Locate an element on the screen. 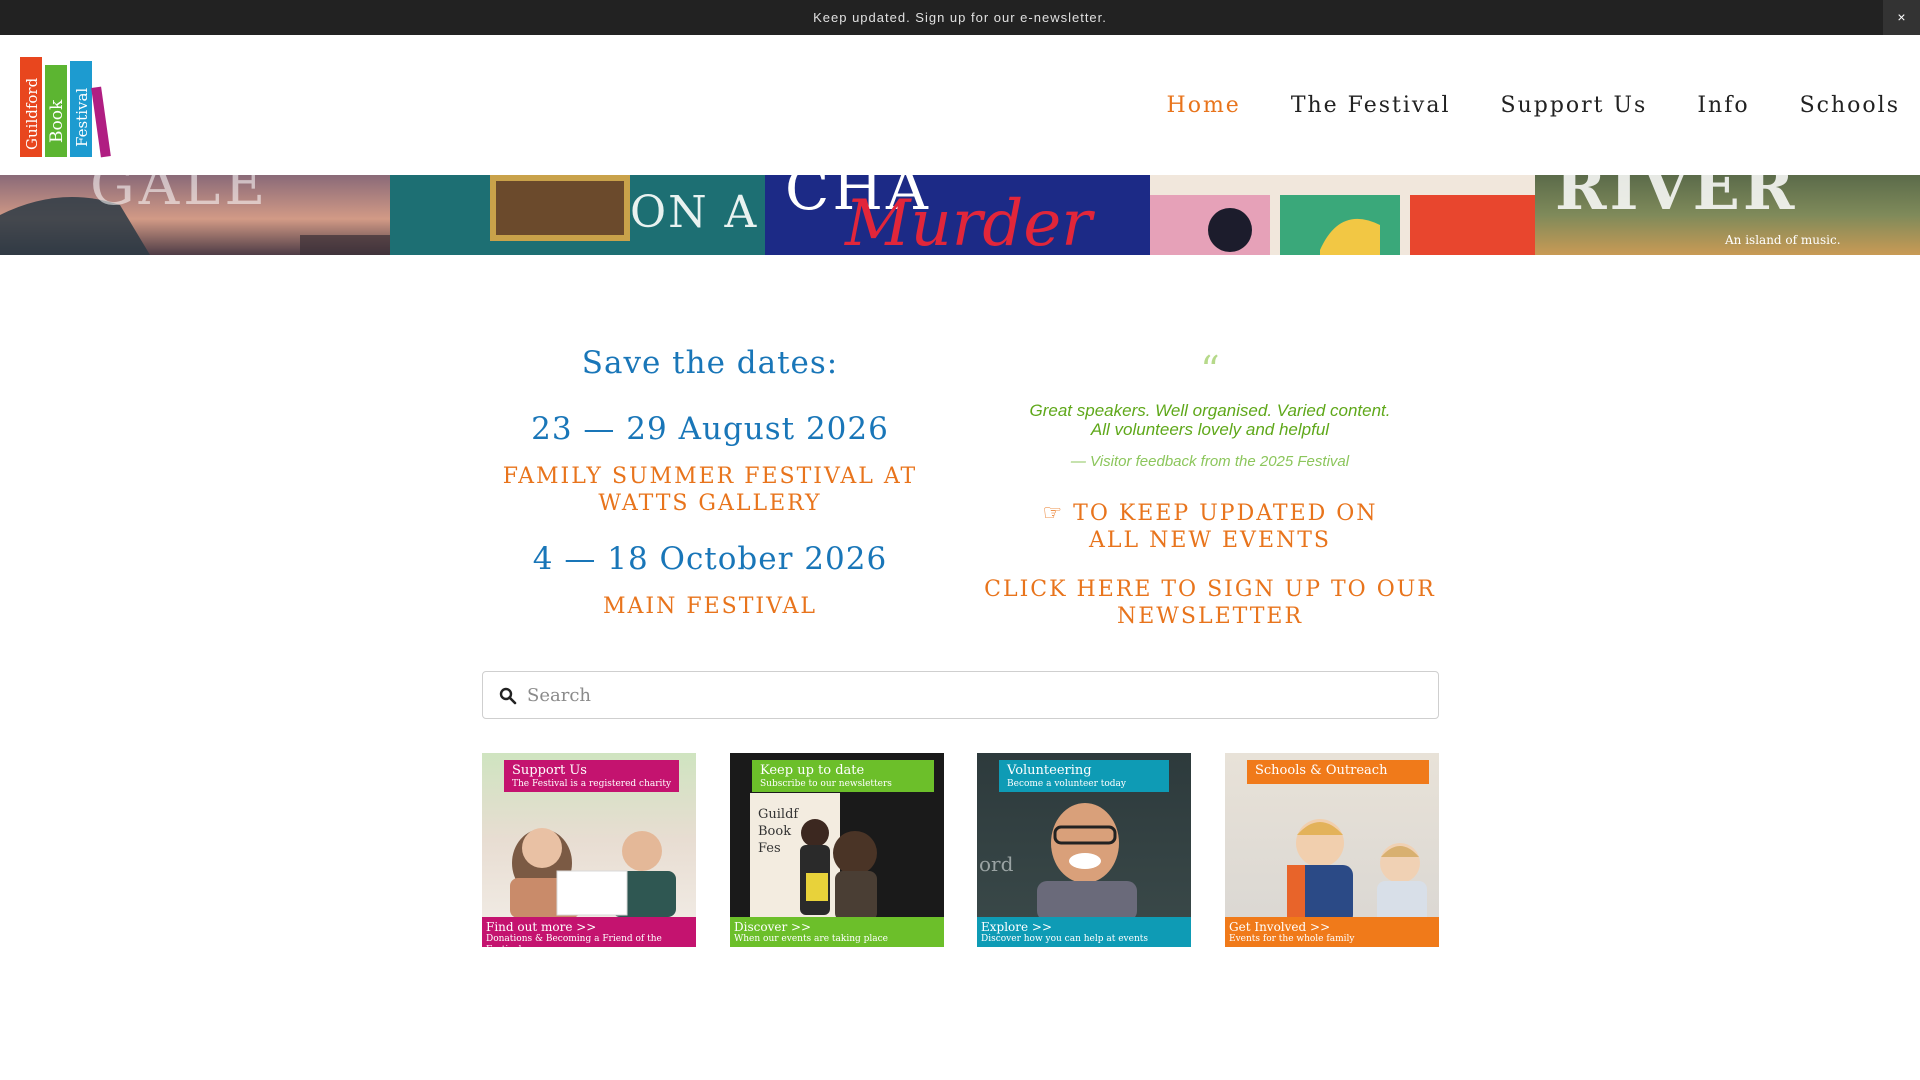  close-icon: × is located at coordinates (1901, 17).